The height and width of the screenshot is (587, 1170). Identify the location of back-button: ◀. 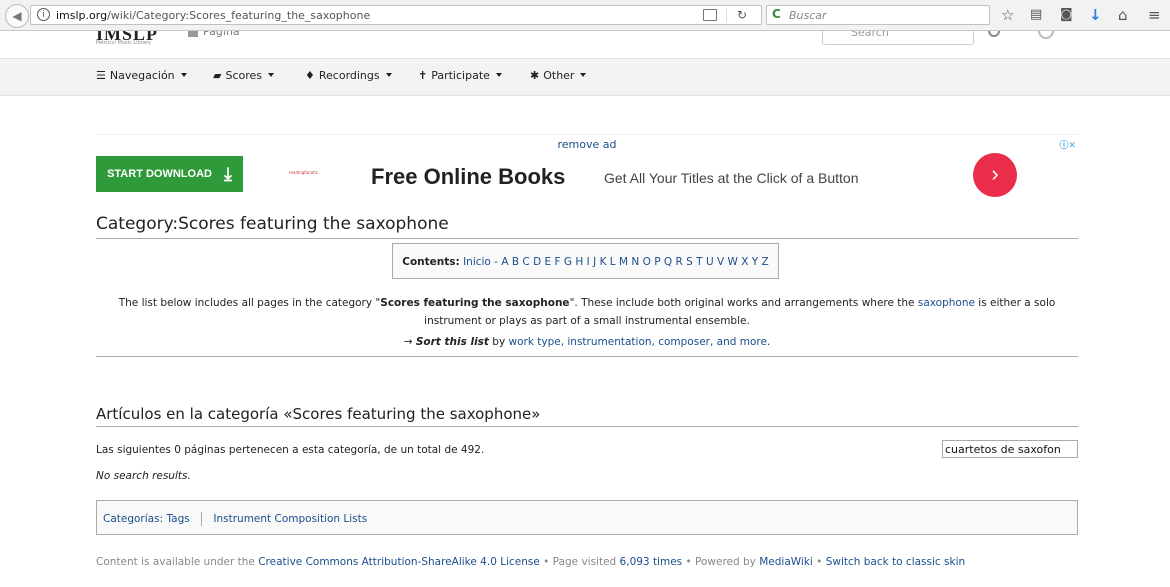
(17, 16).